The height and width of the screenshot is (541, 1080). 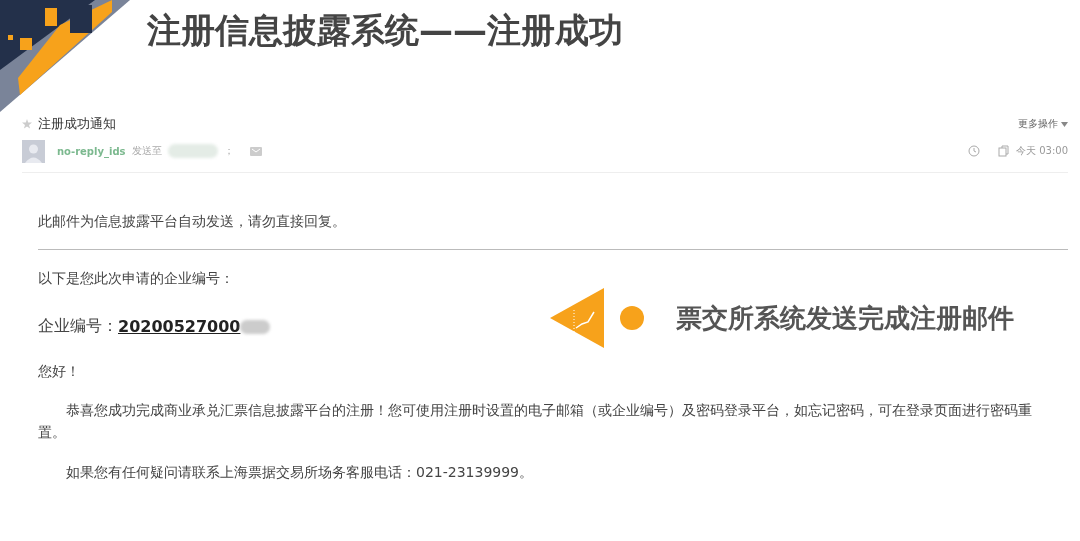 What do you see at coordinates (300, 472) in the screenshot?
I see `body-paragraph: 如果您有任何疑问请联系上海票据交易所场务客服电话：021-23139999。` at bounding box center [300, 472].